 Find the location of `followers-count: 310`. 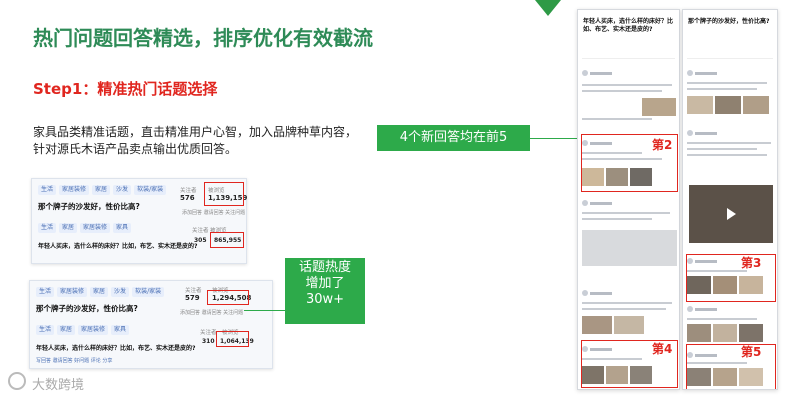

followers-count: 310 is located at coordinates (208, 341).